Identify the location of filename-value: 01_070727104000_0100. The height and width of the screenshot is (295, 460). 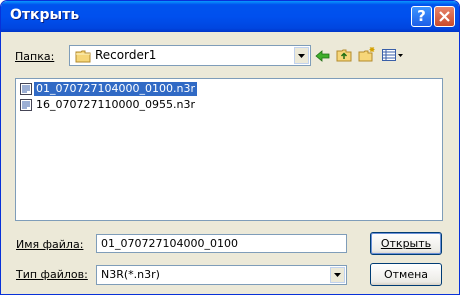
(169, 243).